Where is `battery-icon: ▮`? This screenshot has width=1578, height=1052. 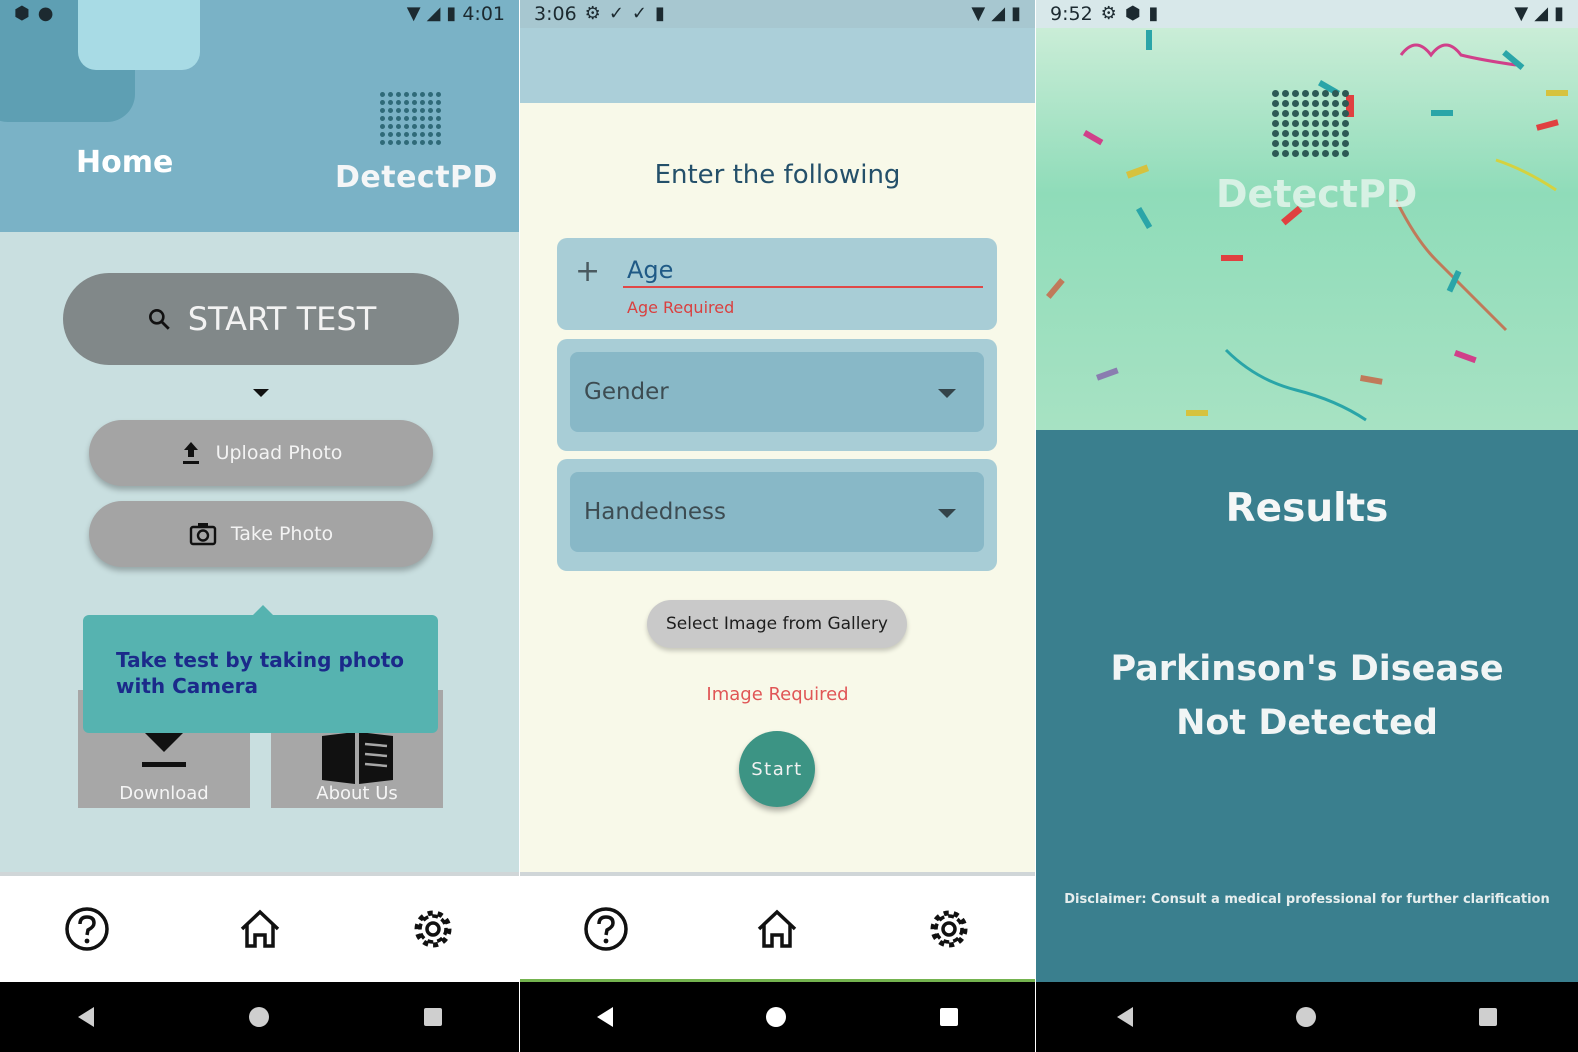
battery-icon: ▮ is located at coordinates (1016, 13).